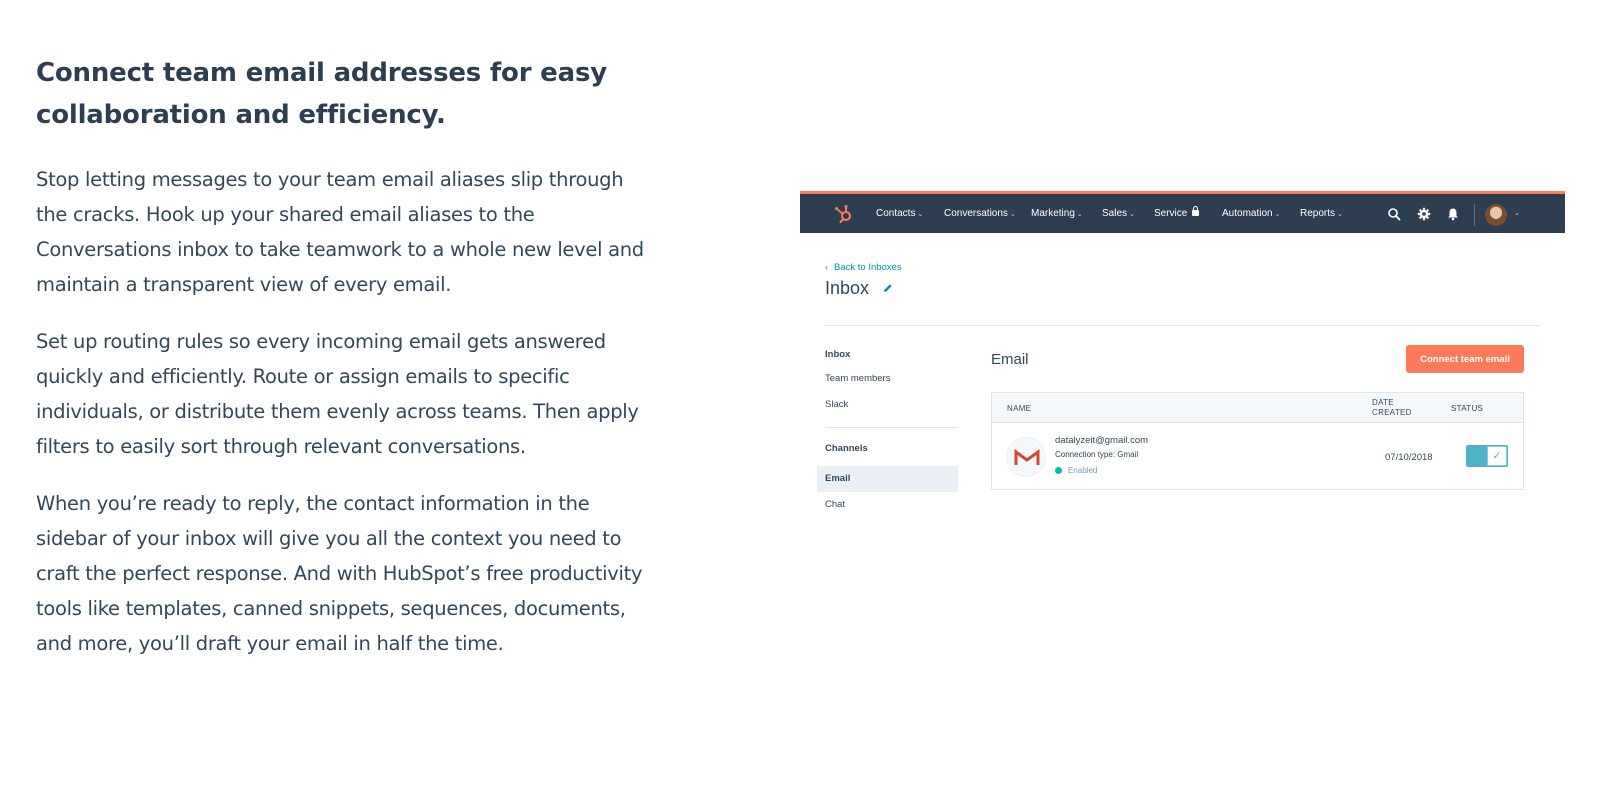  Describe the element at coordinates (1115, 213) in the screenshot. I see `nav-sales-label: Sales` at that location.